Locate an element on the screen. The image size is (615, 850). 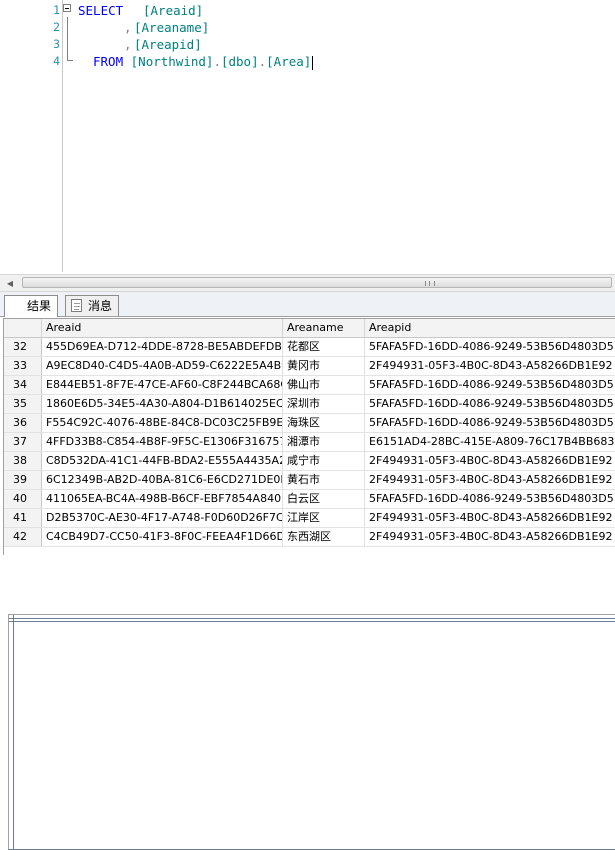
cell-areaname: 东西湖区 is located at coordinates (324, 537).